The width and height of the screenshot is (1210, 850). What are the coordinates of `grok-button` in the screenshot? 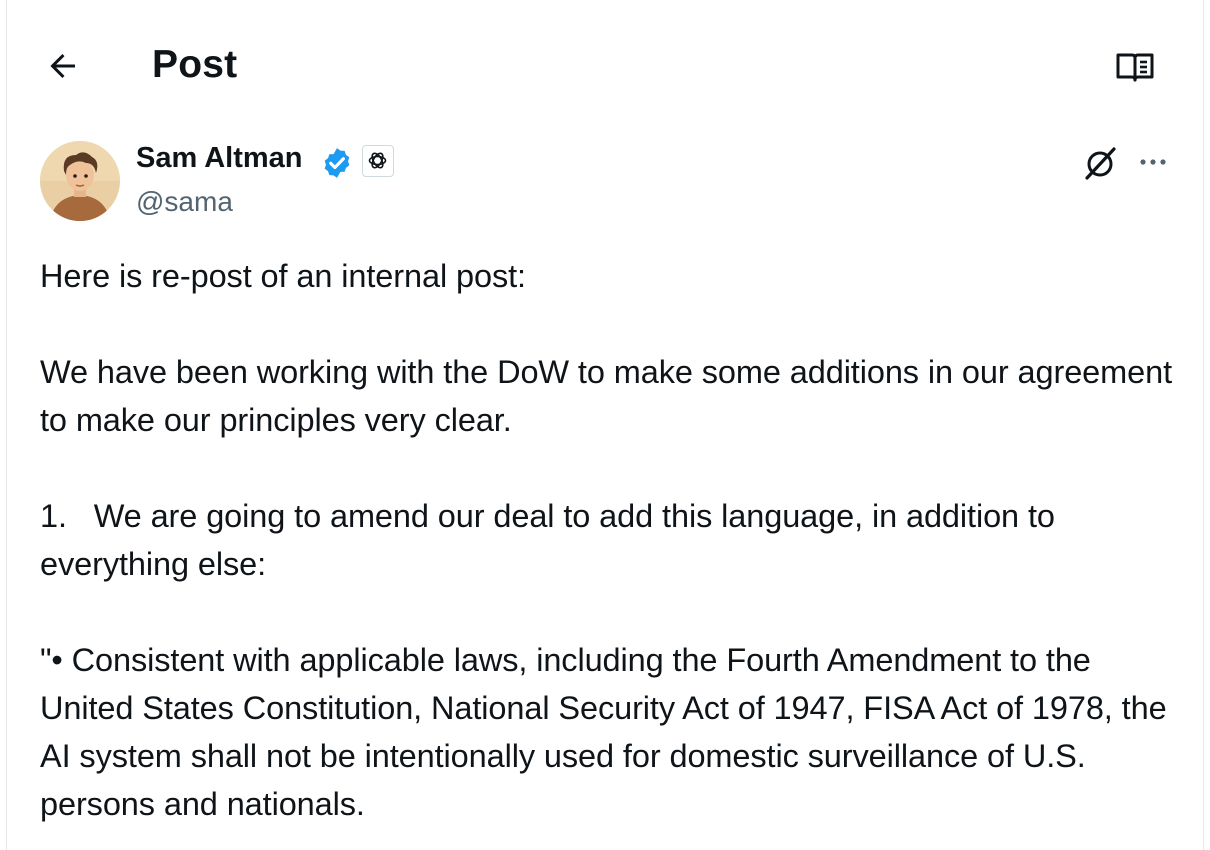 It's located at (1100, 163).